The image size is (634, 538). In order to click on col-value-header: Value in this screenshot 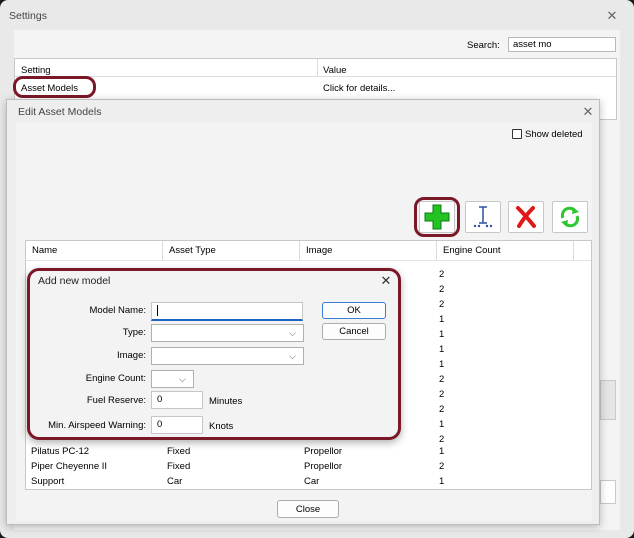, I will do `click(335, 70)`.